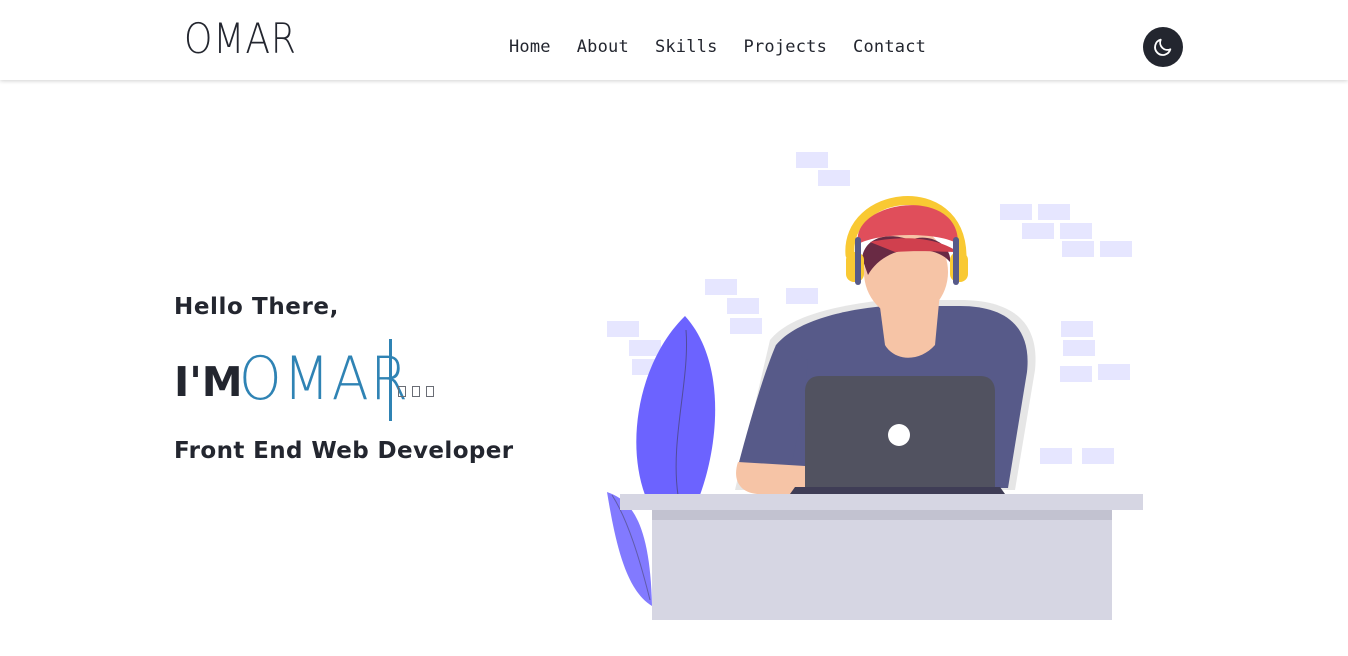 The height and width of the screenshot is (656, 1348). I want to click on theme-toggle-button, so click(1163, 47).